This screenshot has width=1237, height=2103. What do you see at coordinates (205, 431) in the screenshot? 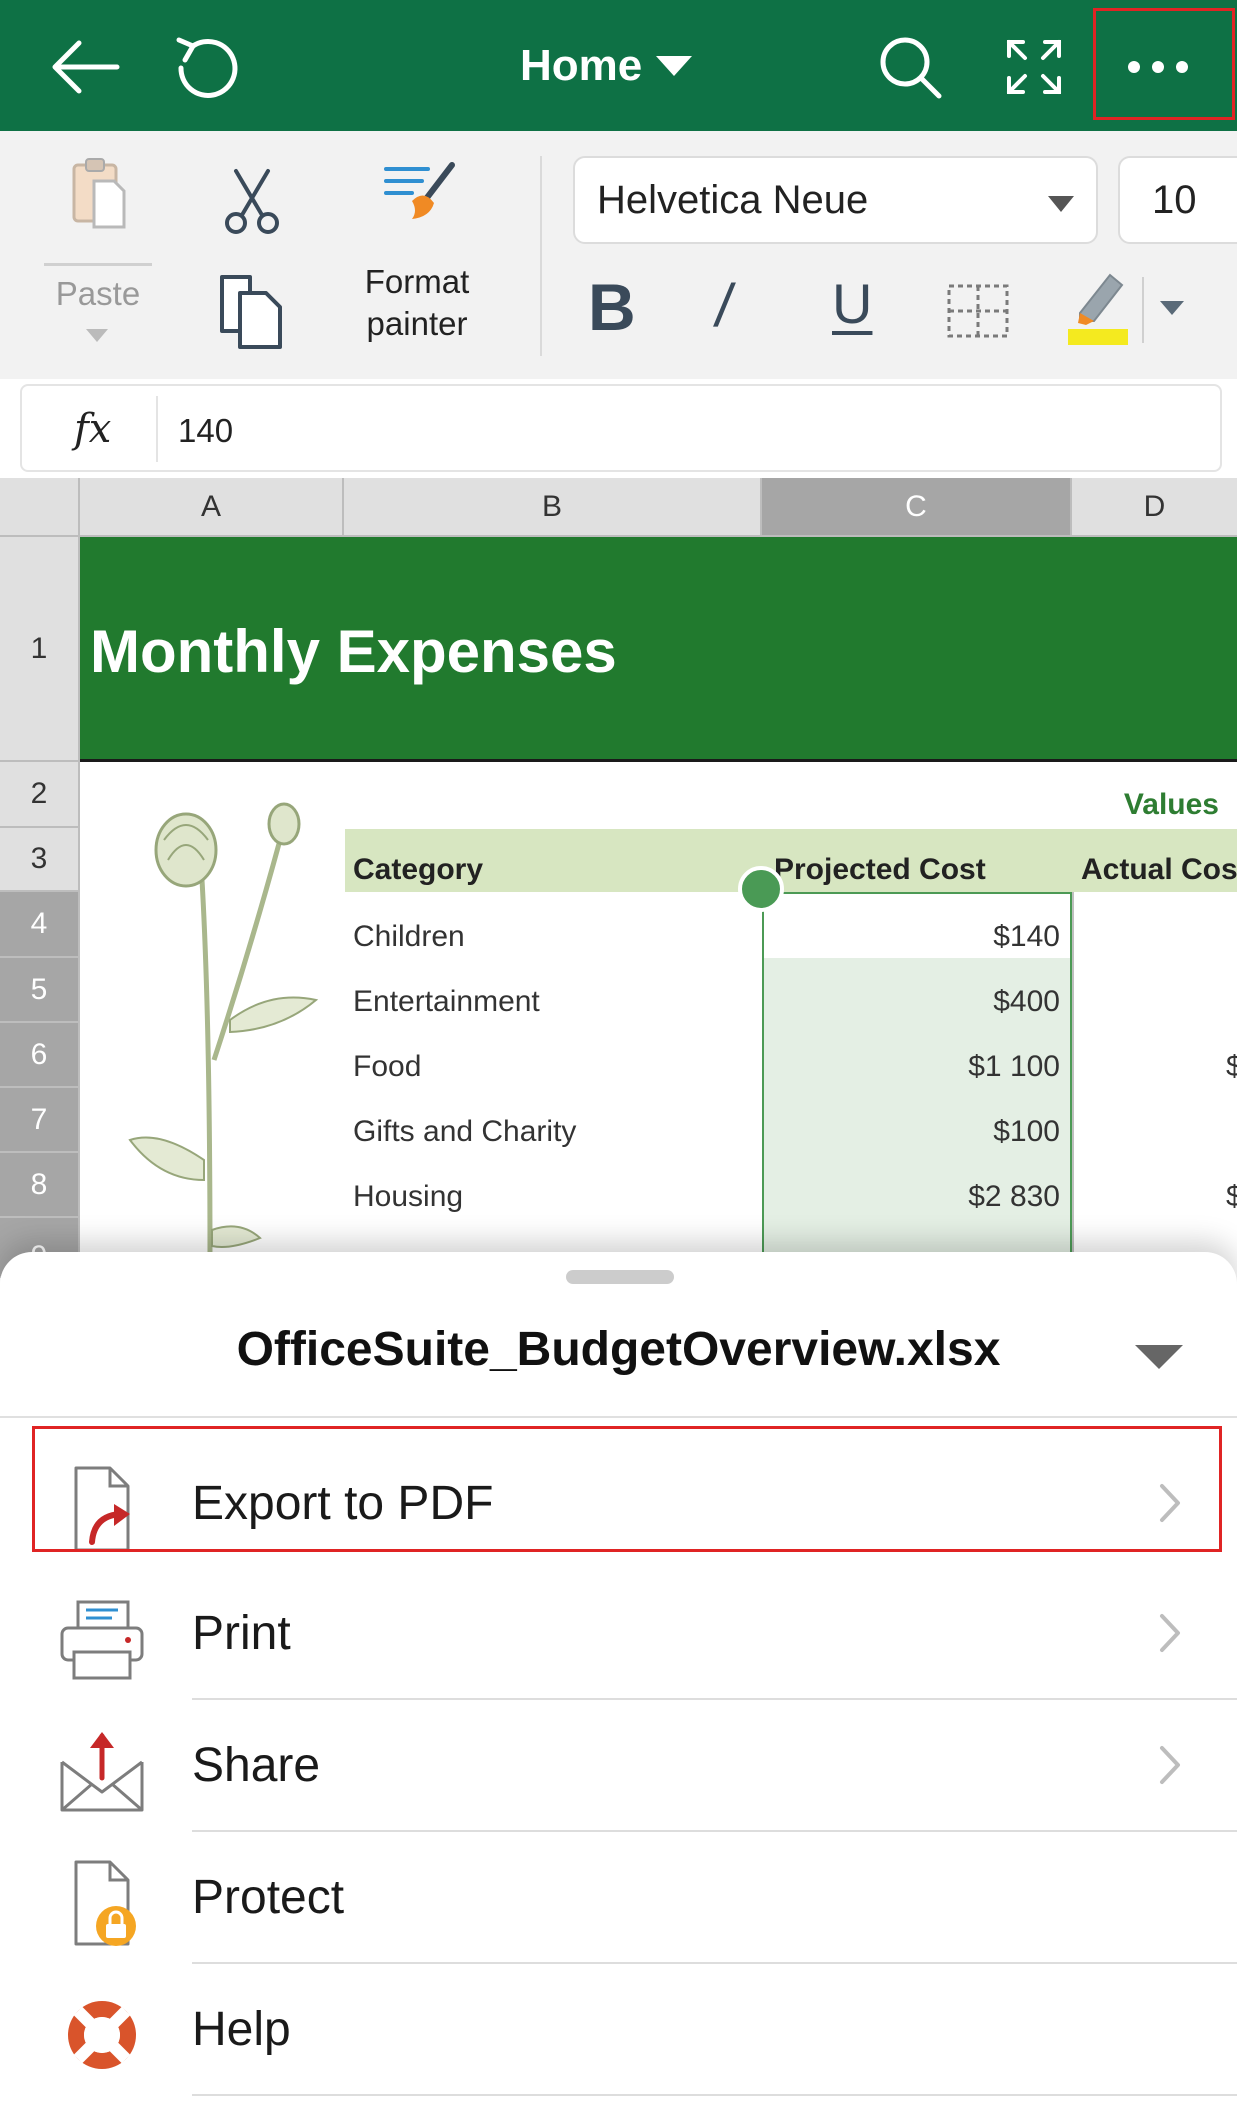
I see `formula-value: 140` at bounding box center [205, 431].